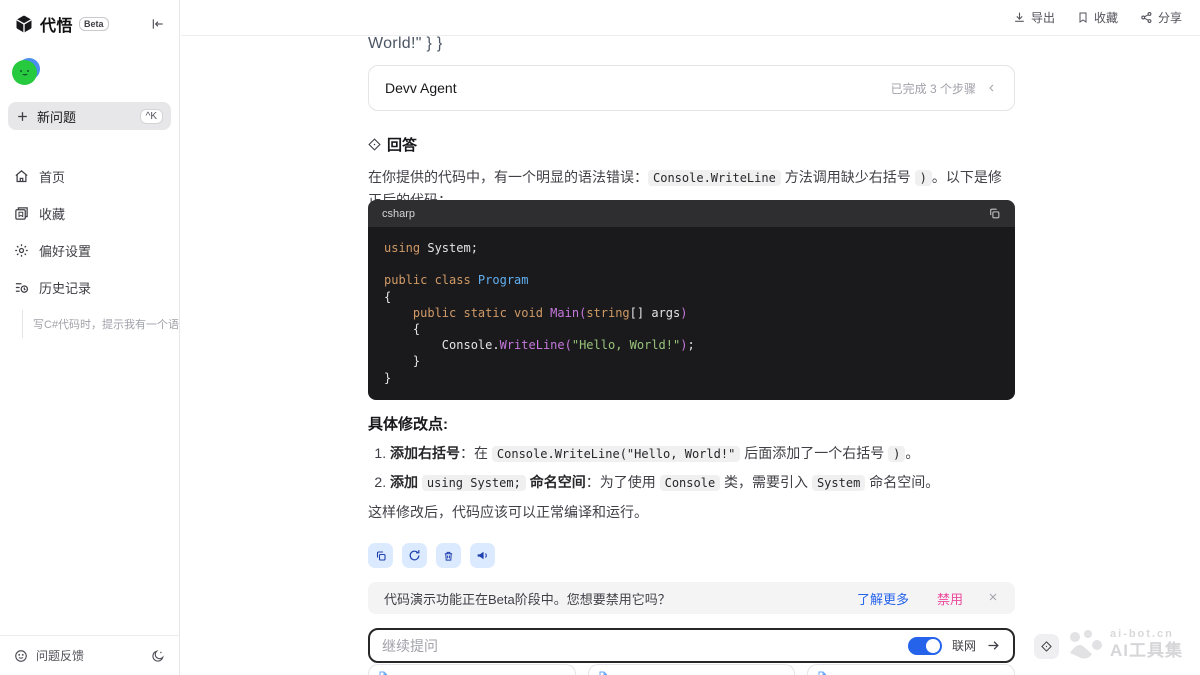 The width and height of the screenshot is (1200, 675). Describe the element at coordinates (994, 213) in the screenshot. I see `code-copy-icon` at that location.